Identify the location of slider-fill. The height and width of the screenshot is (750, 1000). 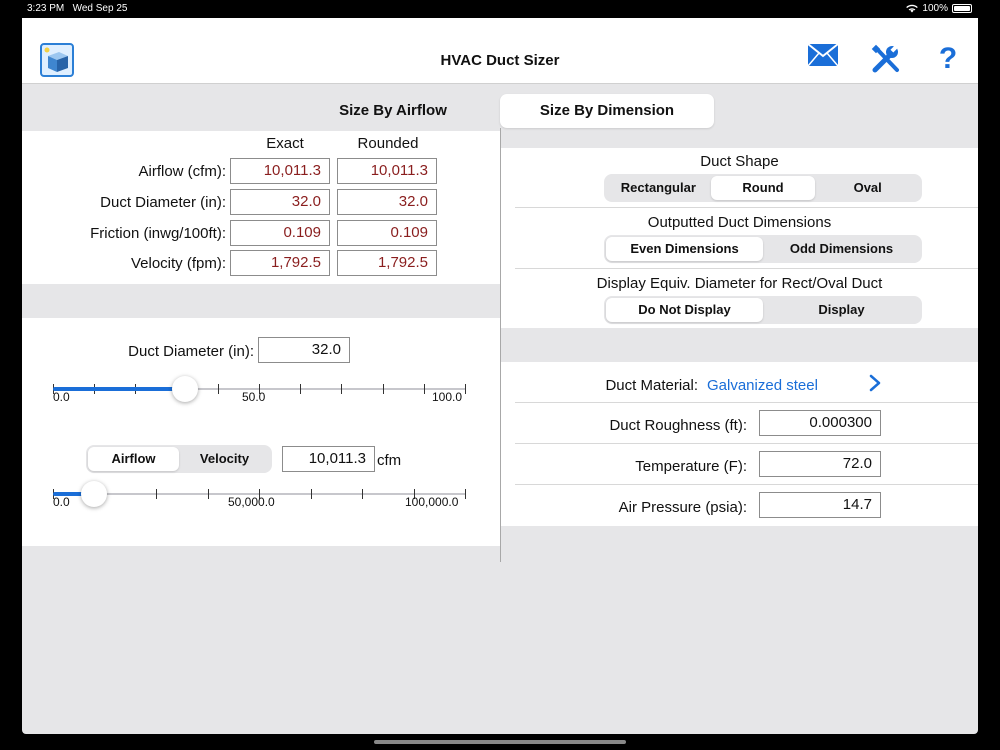
(119, 389).